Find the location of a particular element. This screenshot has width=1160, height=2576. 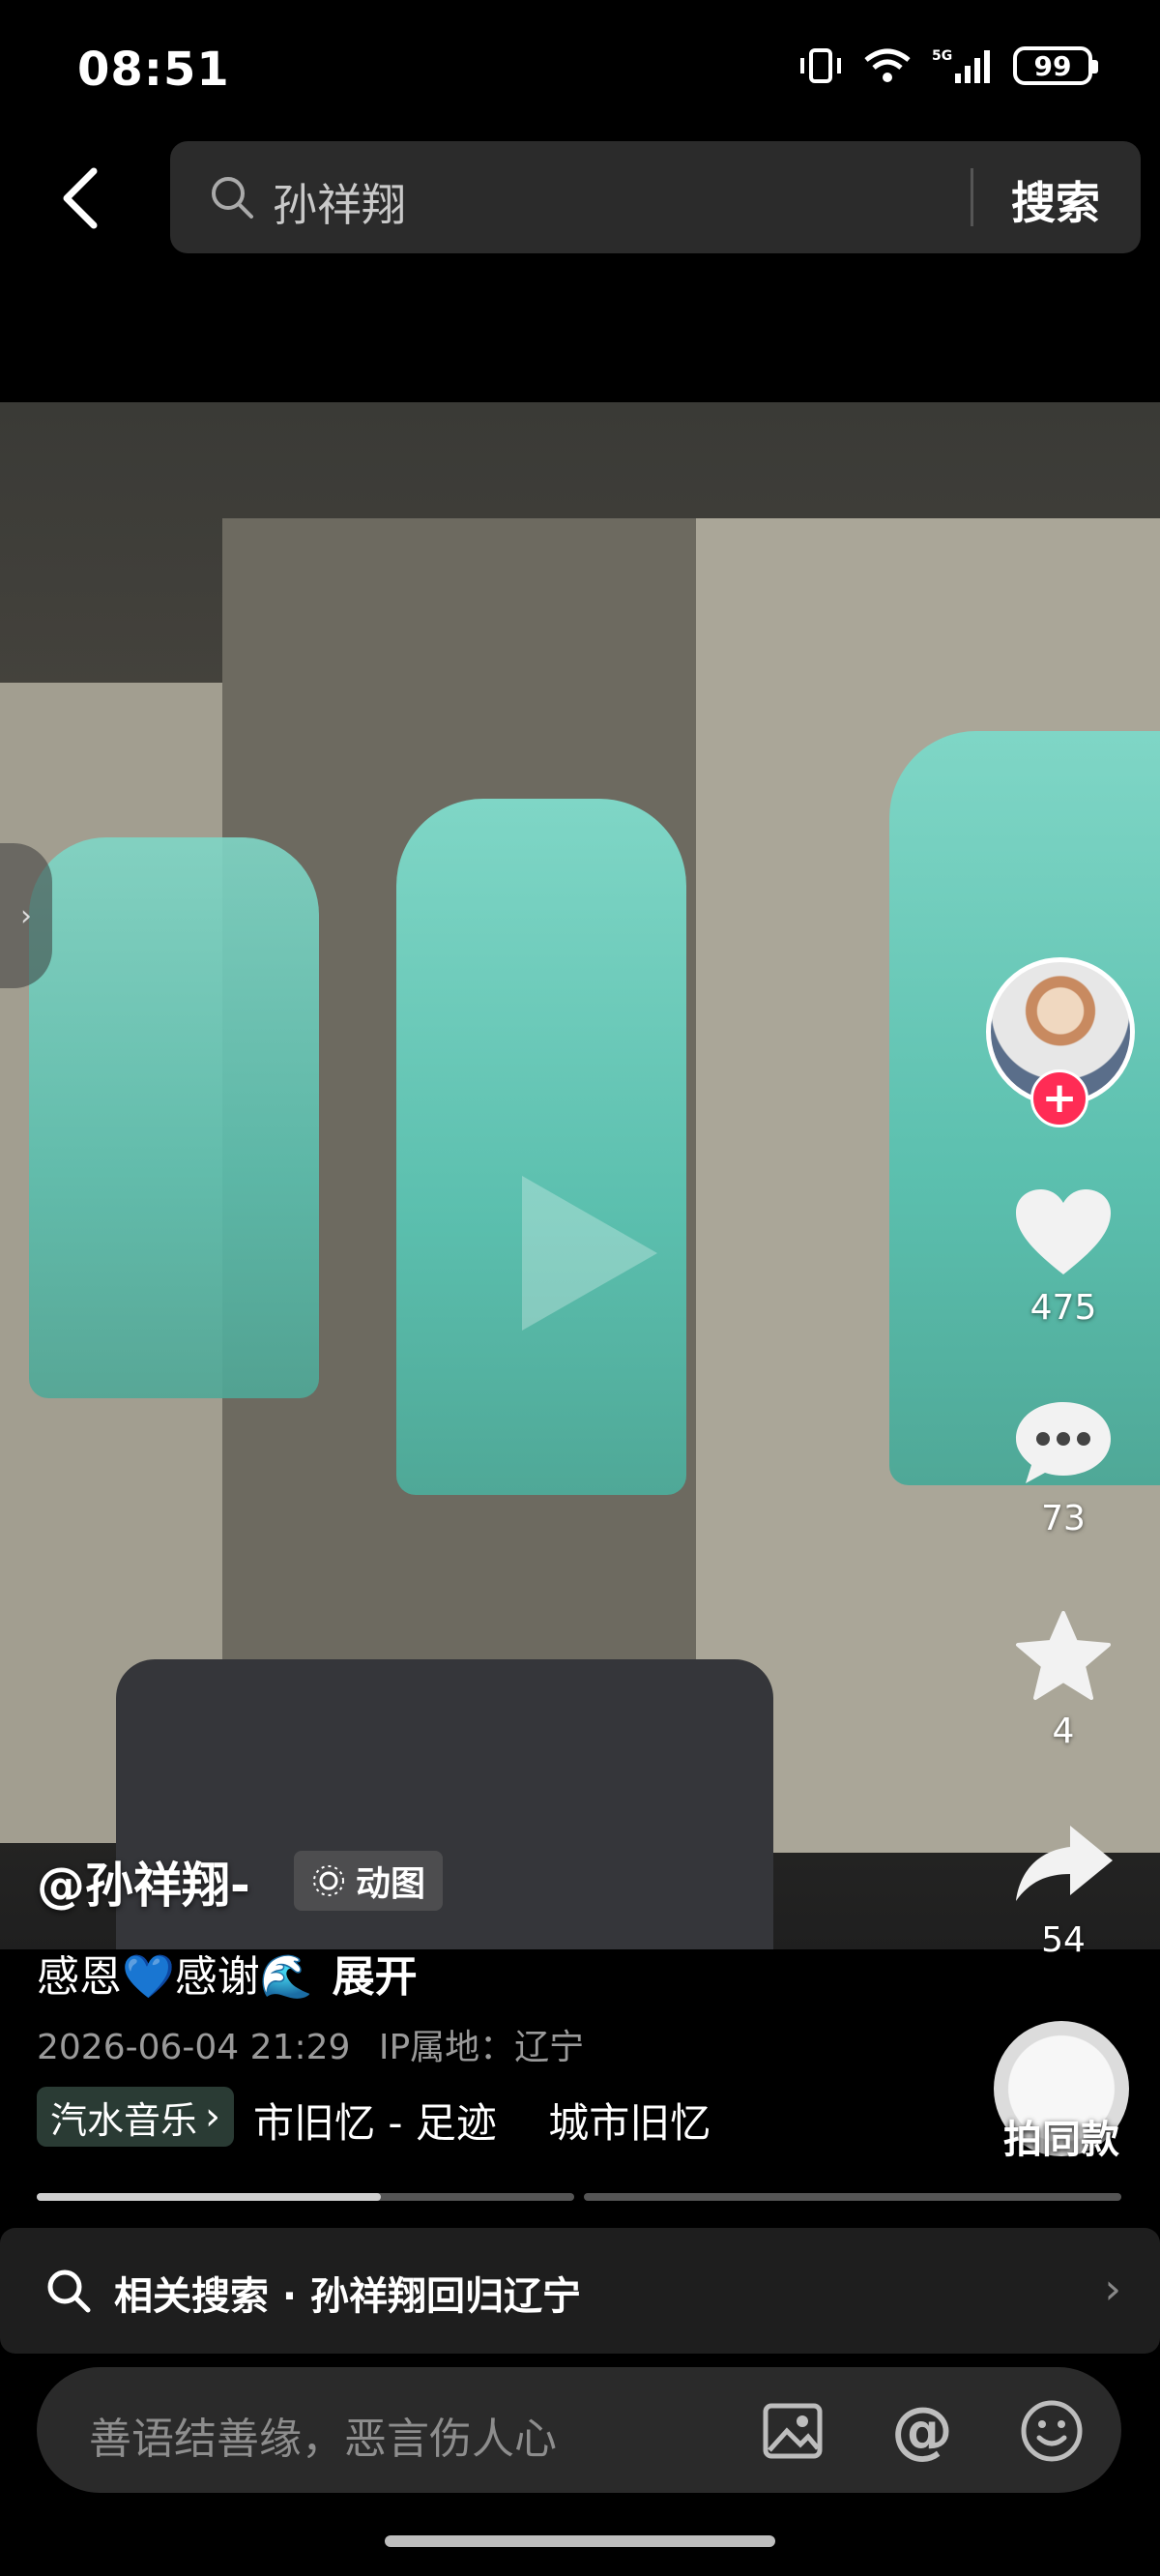

side-panel-tab: › is located at coordinates (26, 915).